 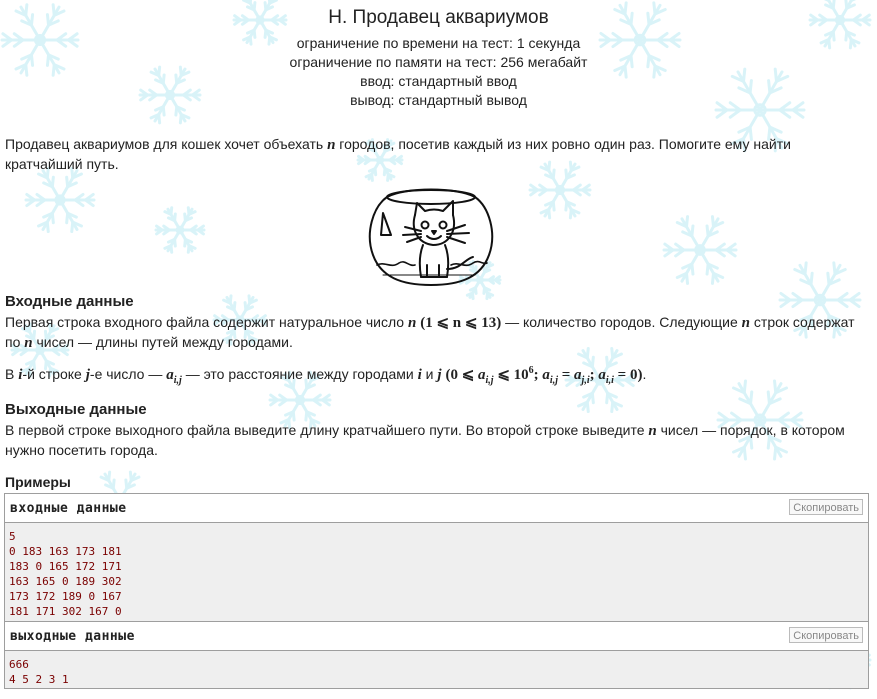 I want to click on math-j: j, so click(x=439, y=375).